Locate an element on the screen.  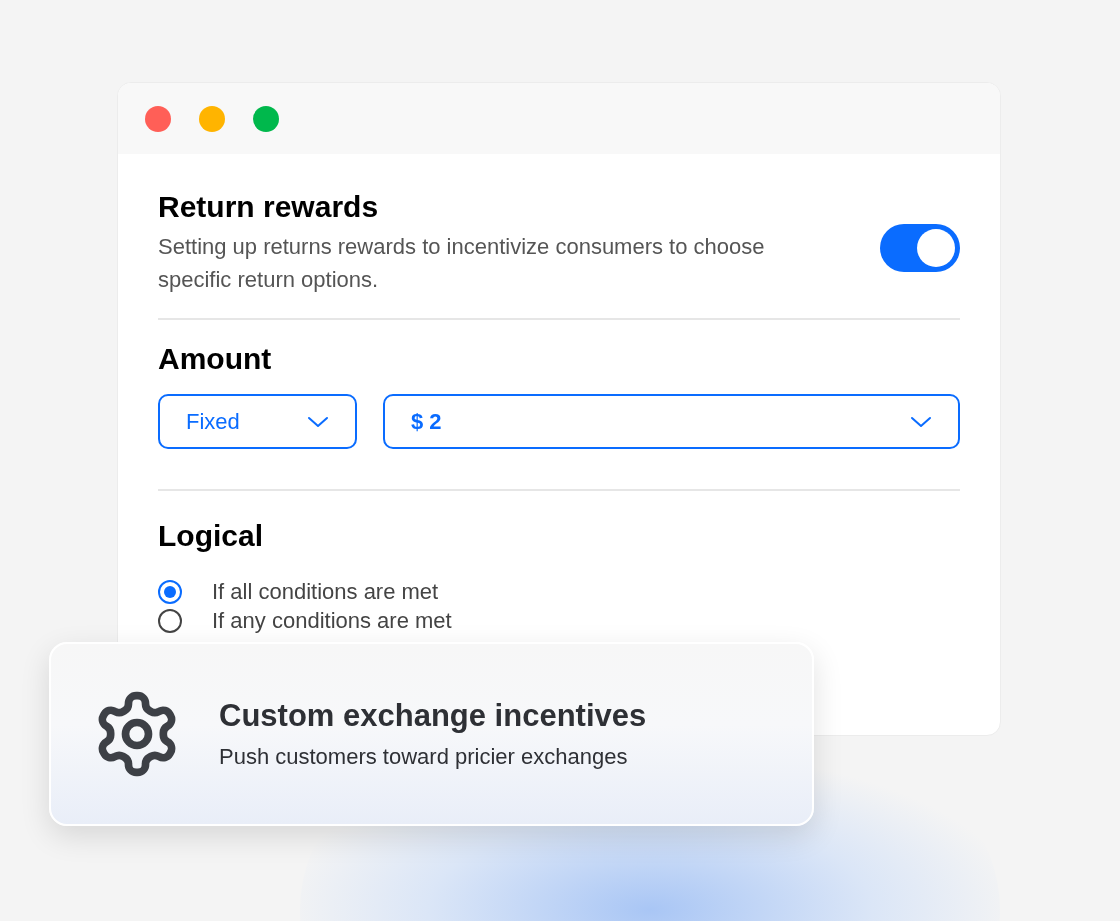
section-title: Amount is located at coordinates (215, 359).